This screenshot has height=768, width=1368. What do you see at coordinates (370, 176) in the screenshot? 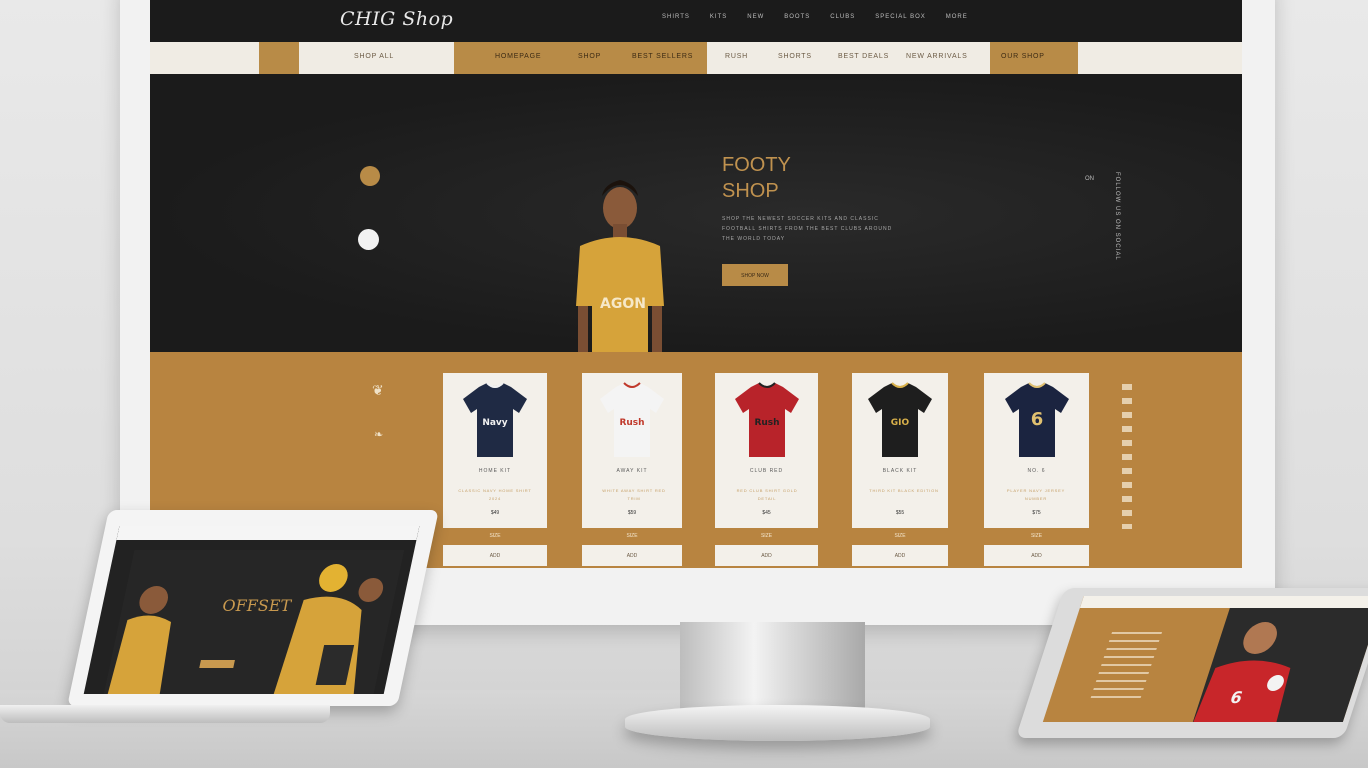
I see `carousel-dot-active` at bounding box center [370, 176].